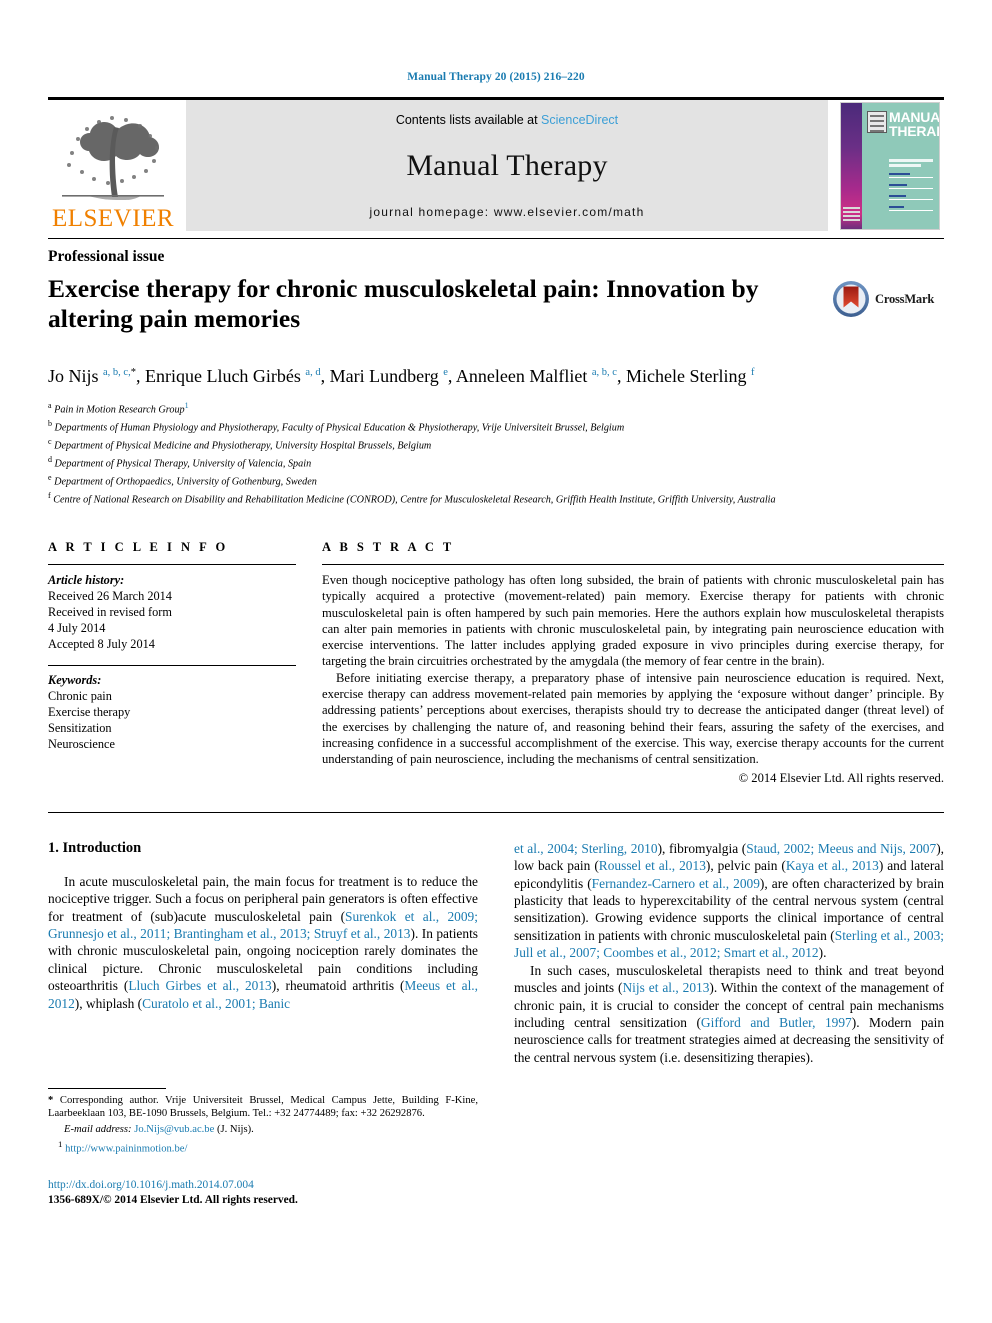 Image resolution: width=992 pixels, height=1323 pixels. What do you see at coordinates (579, 120) in the screenshot?
I see `sciencedirect-link: ScienceDirect` at bounding box center [579, 120].